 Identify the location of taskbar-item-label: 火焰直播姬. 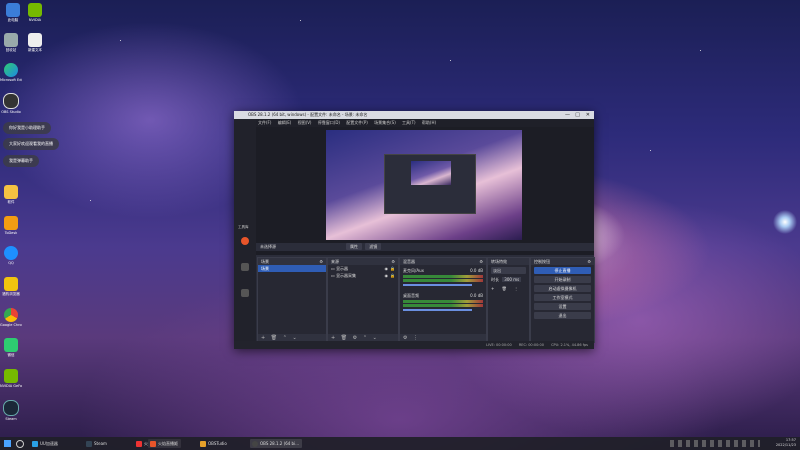
(168, 443).